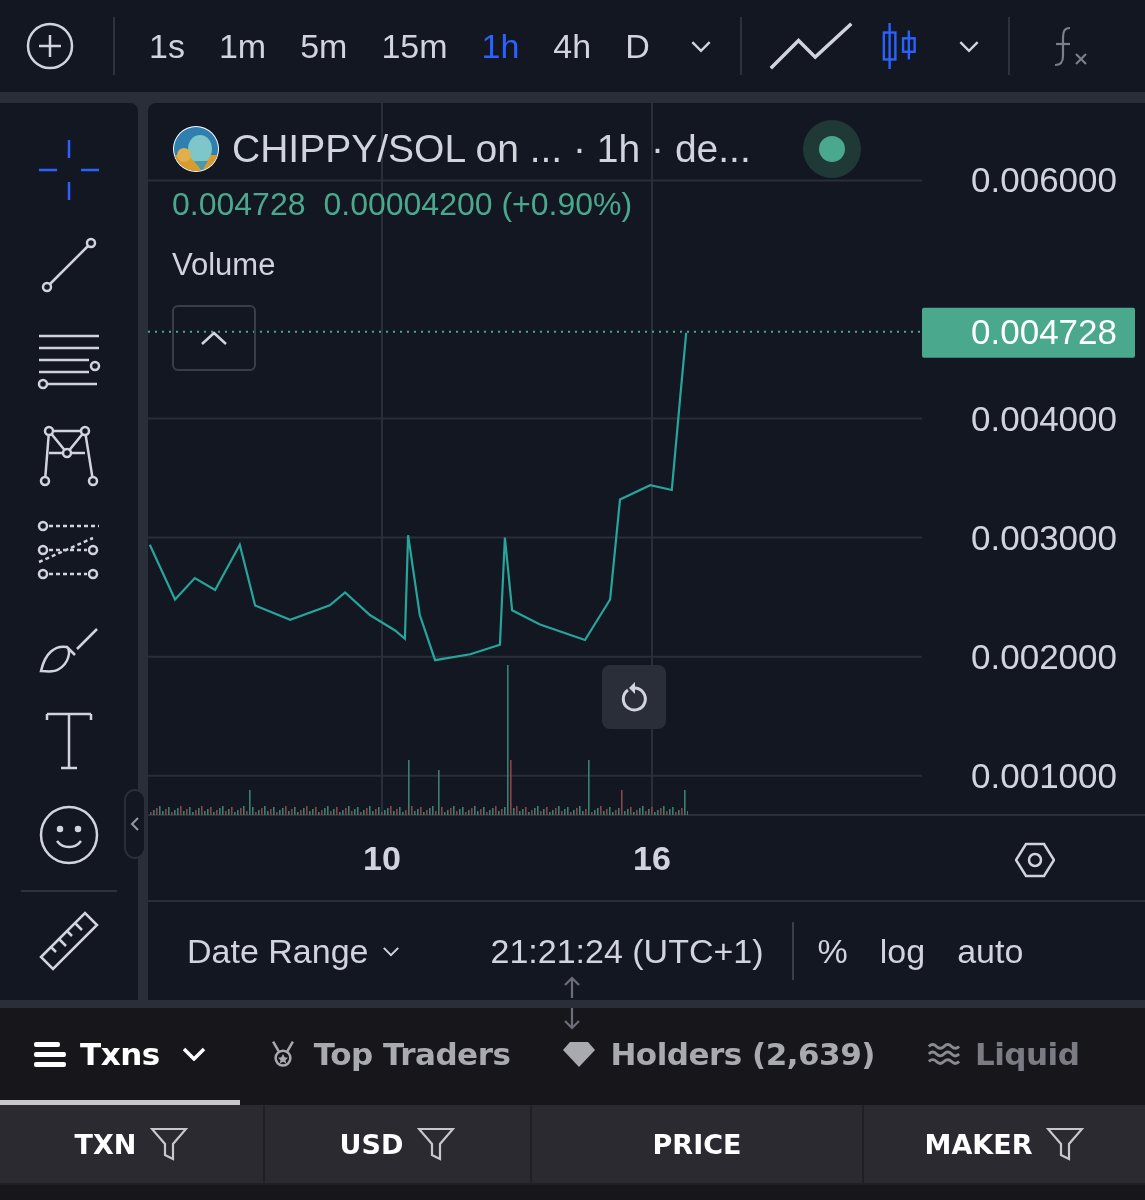 The height and width of the screenshot is (1200, 1145). I want to click on interval-button: 4h, so click(572, 46).